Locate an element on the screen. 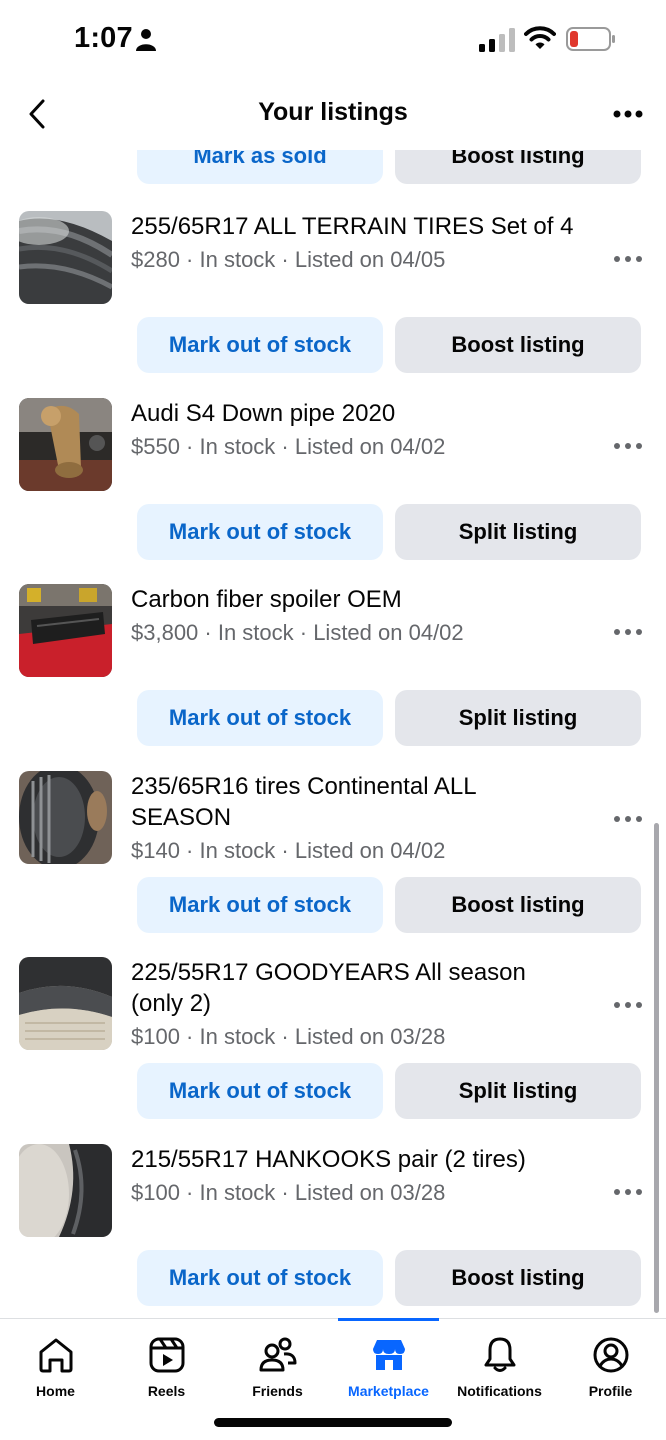 This screenshot has width=666, height=1440. listing-title: Audi S4 Down pipe 2020 is located at coordinates (263, 413).